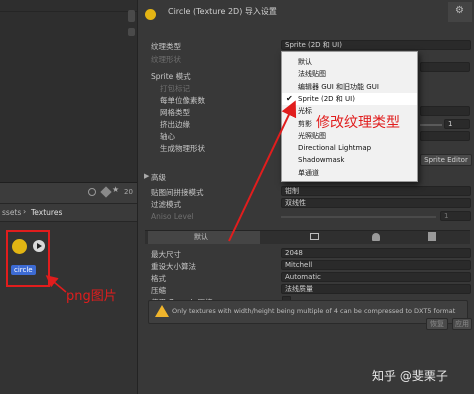  I want to click on aniso-value-field: 1, so click(455, 216).